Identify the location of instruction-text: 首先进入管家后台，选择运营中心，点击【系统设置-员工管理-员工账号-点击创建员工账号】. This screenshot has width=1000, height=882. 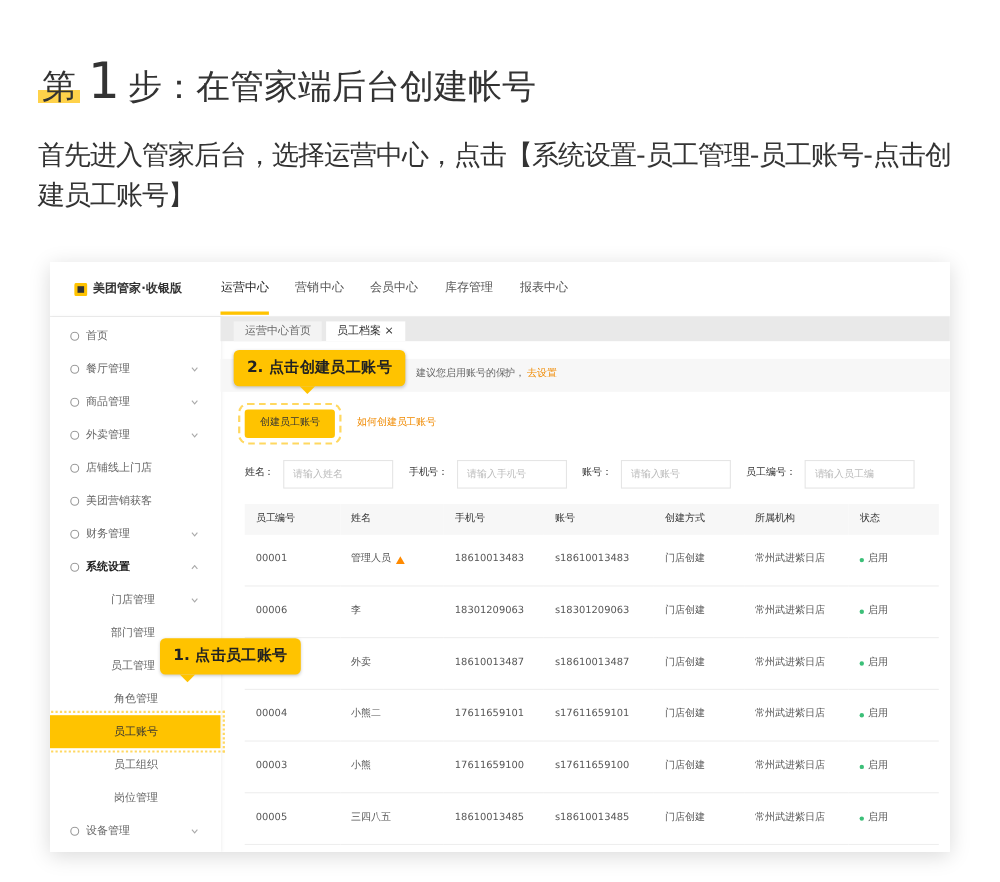
(495, 177).